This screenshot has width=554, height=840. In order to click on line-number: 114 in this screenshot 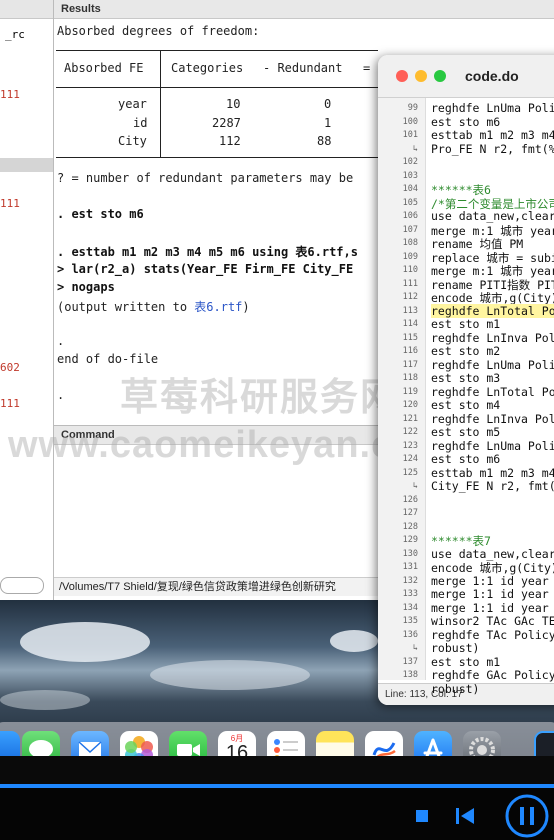, I will do `click(410, 324)`.